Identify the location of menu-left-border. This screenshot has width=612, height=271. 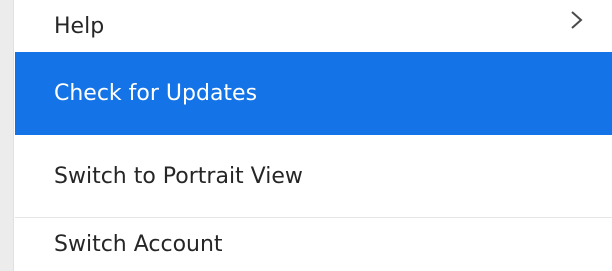
(7, 135).